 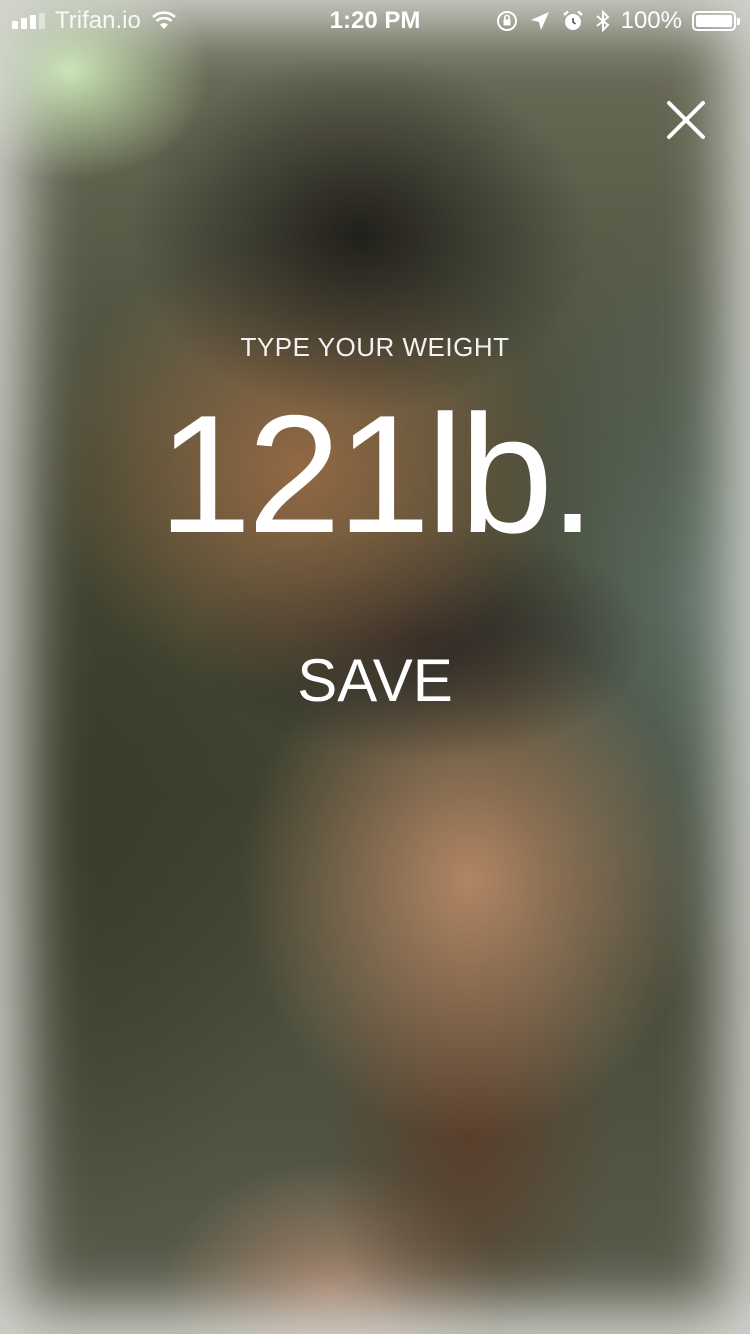 I want to click on battery-fill, so click(x=714, y=21).